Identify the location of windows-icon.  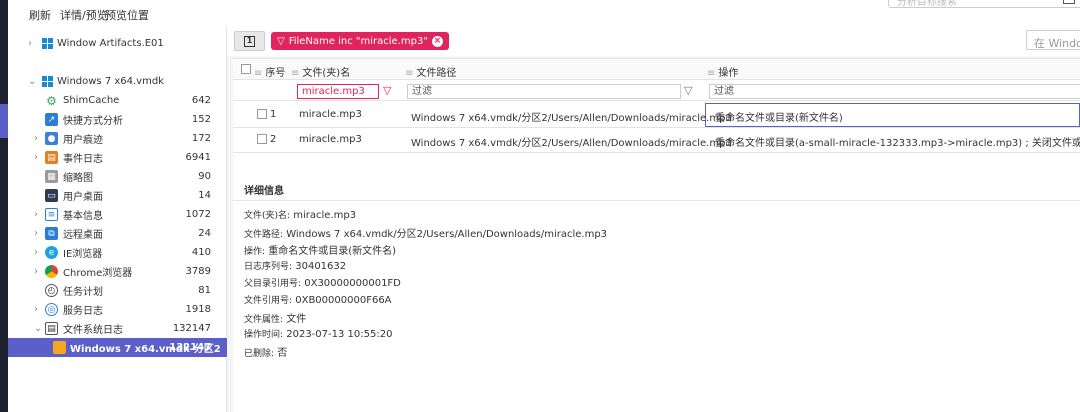
(47, 81).